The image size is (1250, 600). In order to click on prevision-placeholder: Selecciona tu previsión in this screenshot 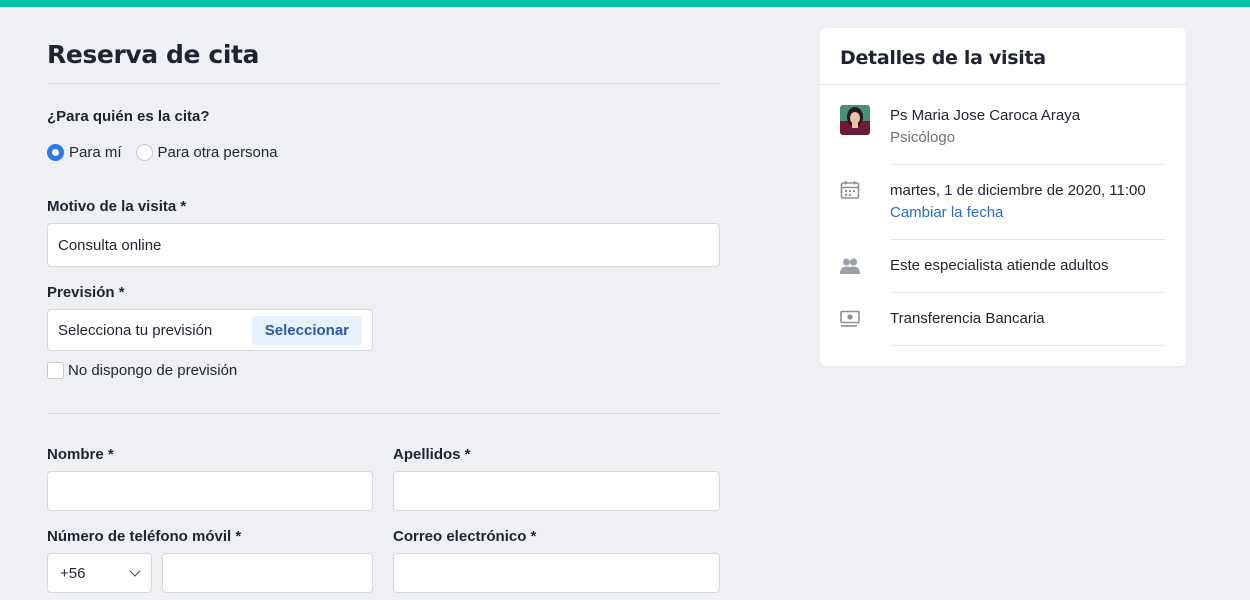, I will do `click(135, 330)`.